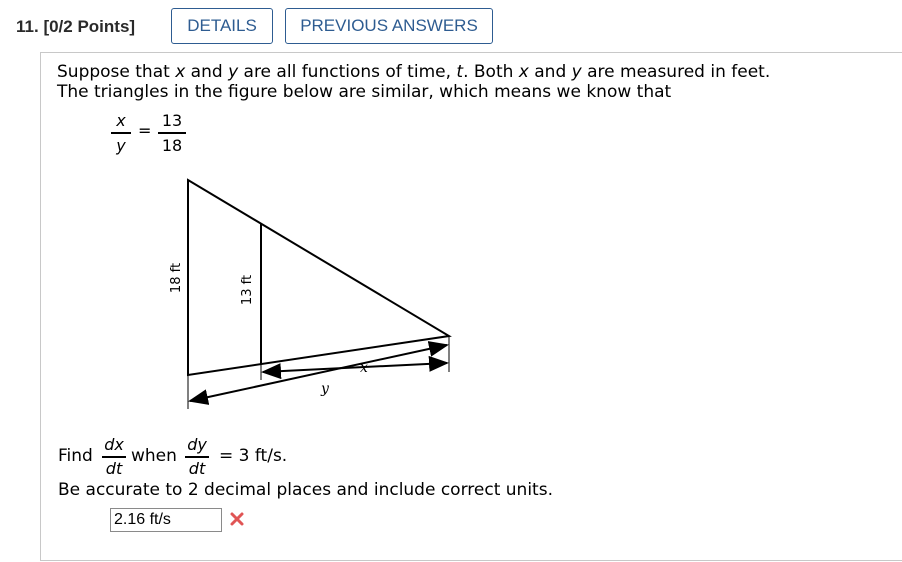  What do you see at coordinates (318, 373) in the screenshot?
I see `y-dimension-arrow` at bounding box center [318, 373].